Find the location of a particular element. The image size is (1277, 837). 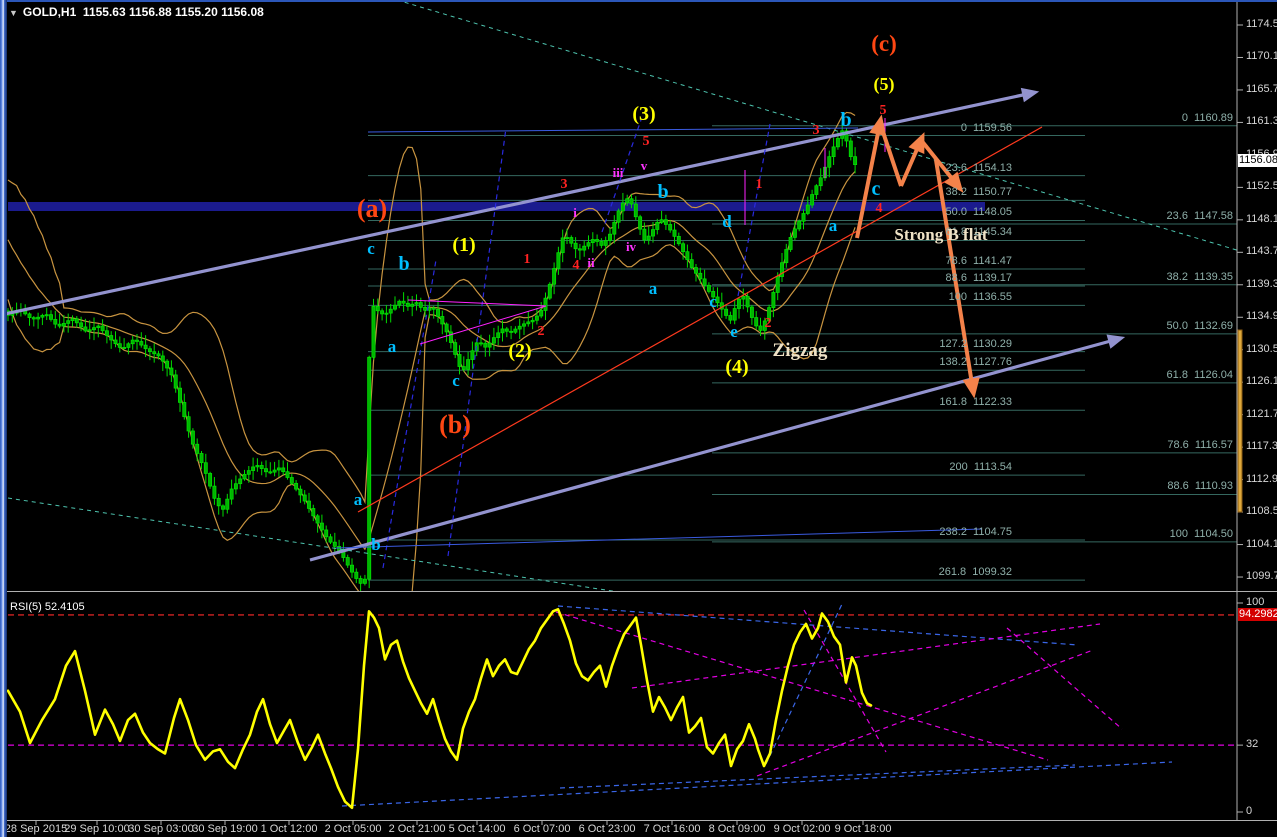

time-axis-label: 9 Oct 18:00 is located at coordinates (863, 829).